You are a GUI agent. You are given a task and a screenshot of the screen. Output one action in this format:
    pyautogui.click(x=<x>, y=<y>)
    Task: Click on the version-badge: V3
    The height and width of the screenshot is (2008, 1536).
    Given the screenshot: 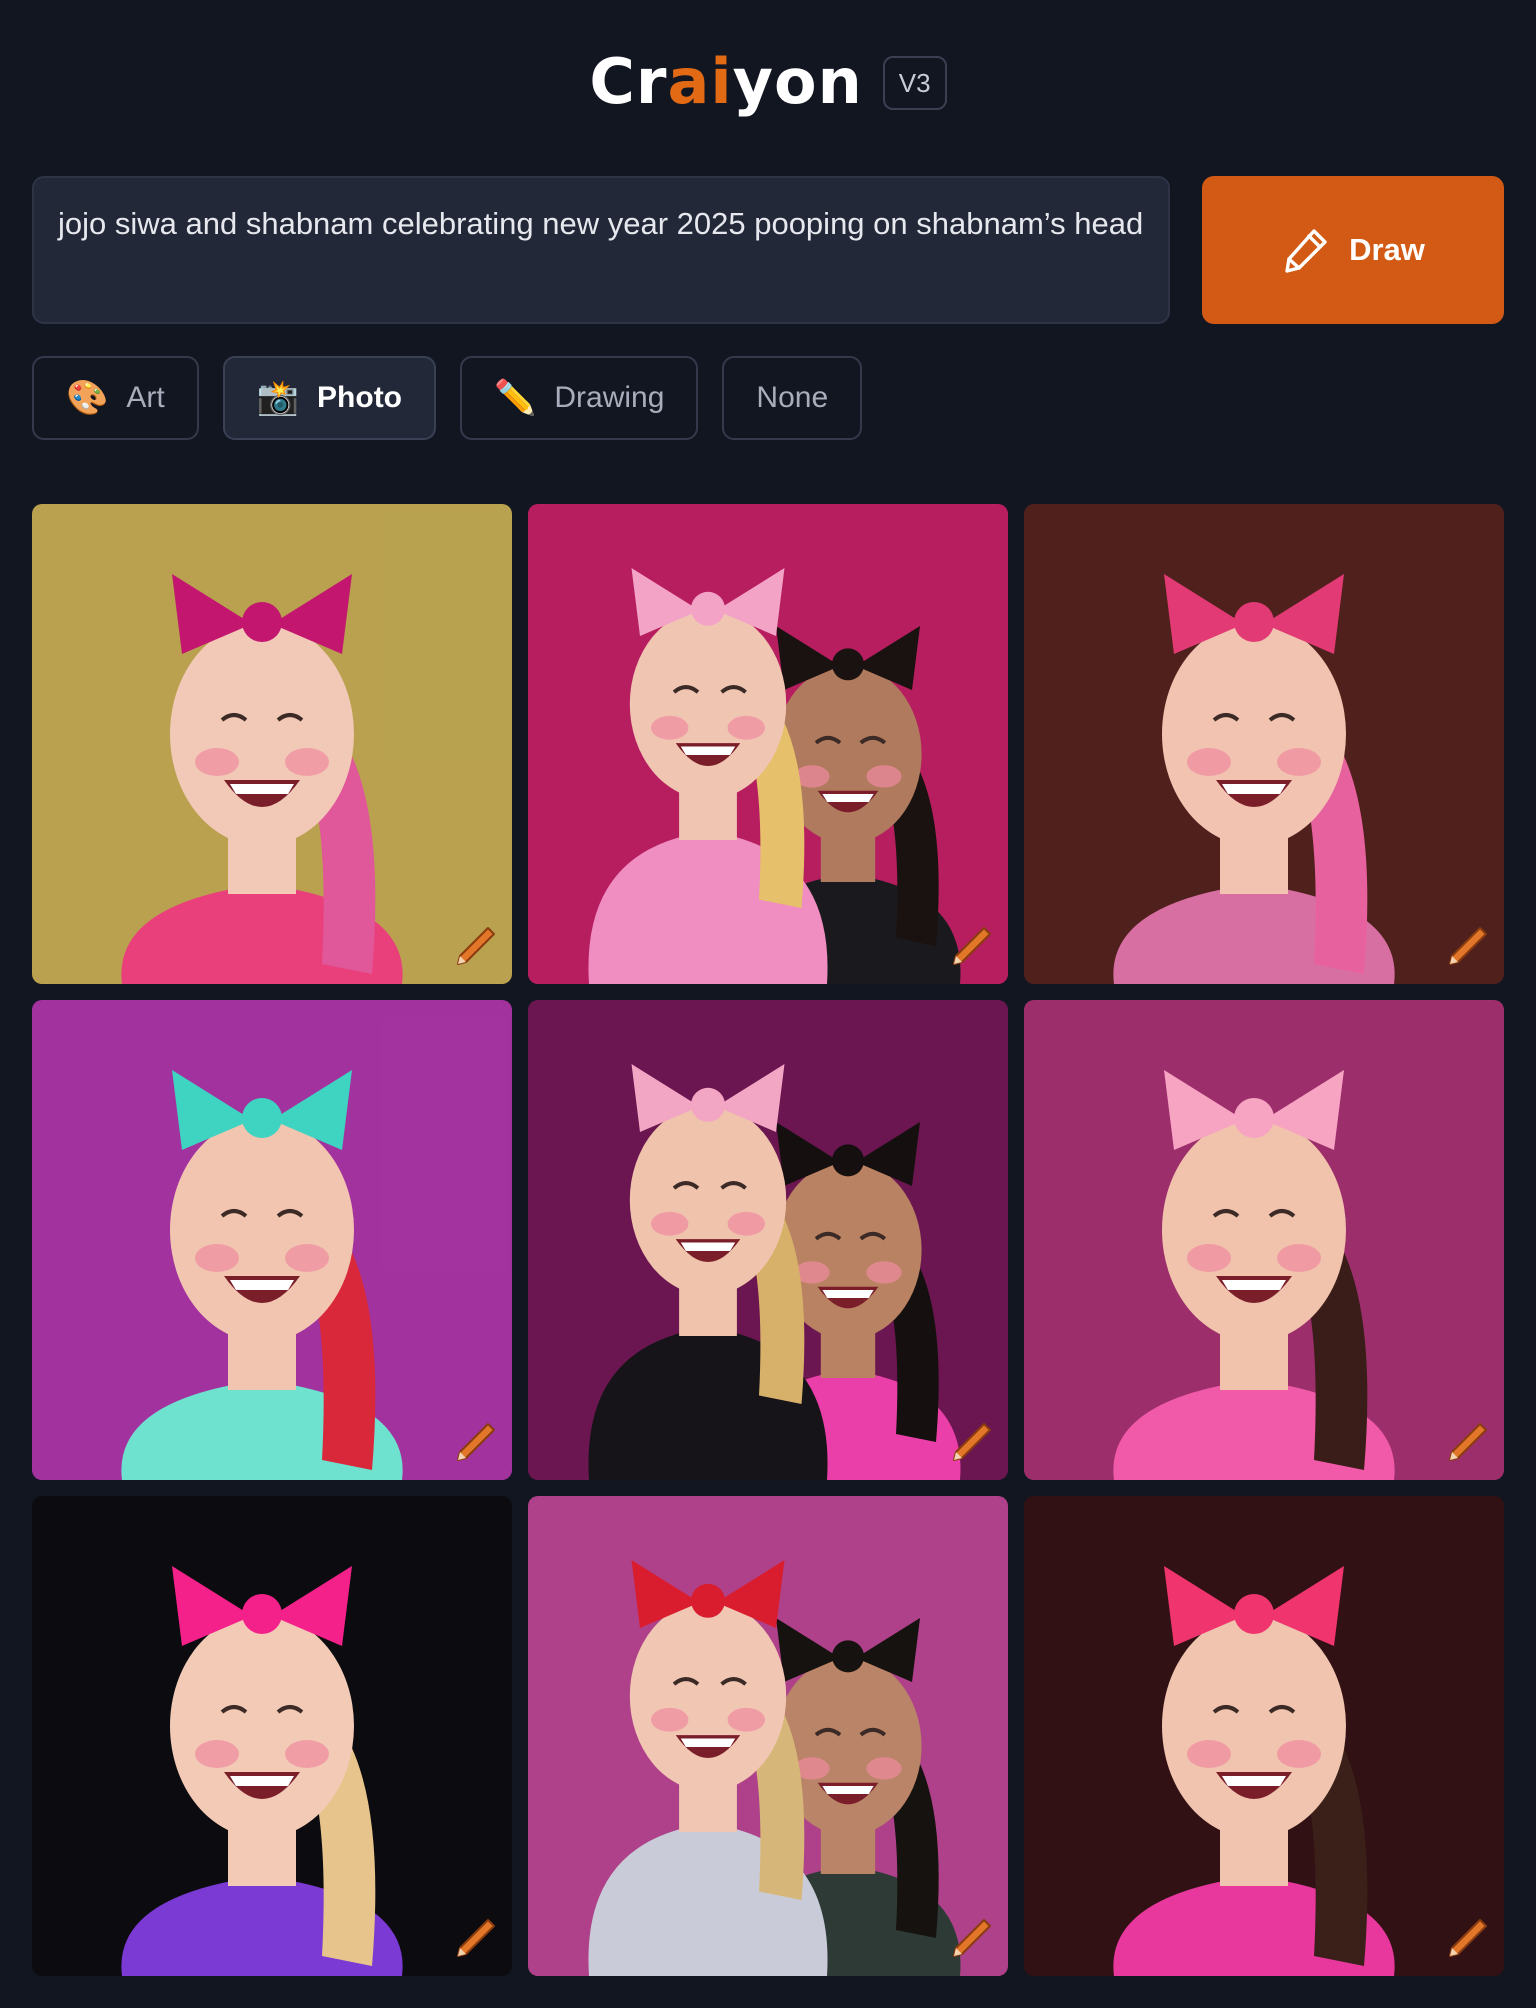 What is the action you would take?
    pyautogui.click(x=914, y=83)
    